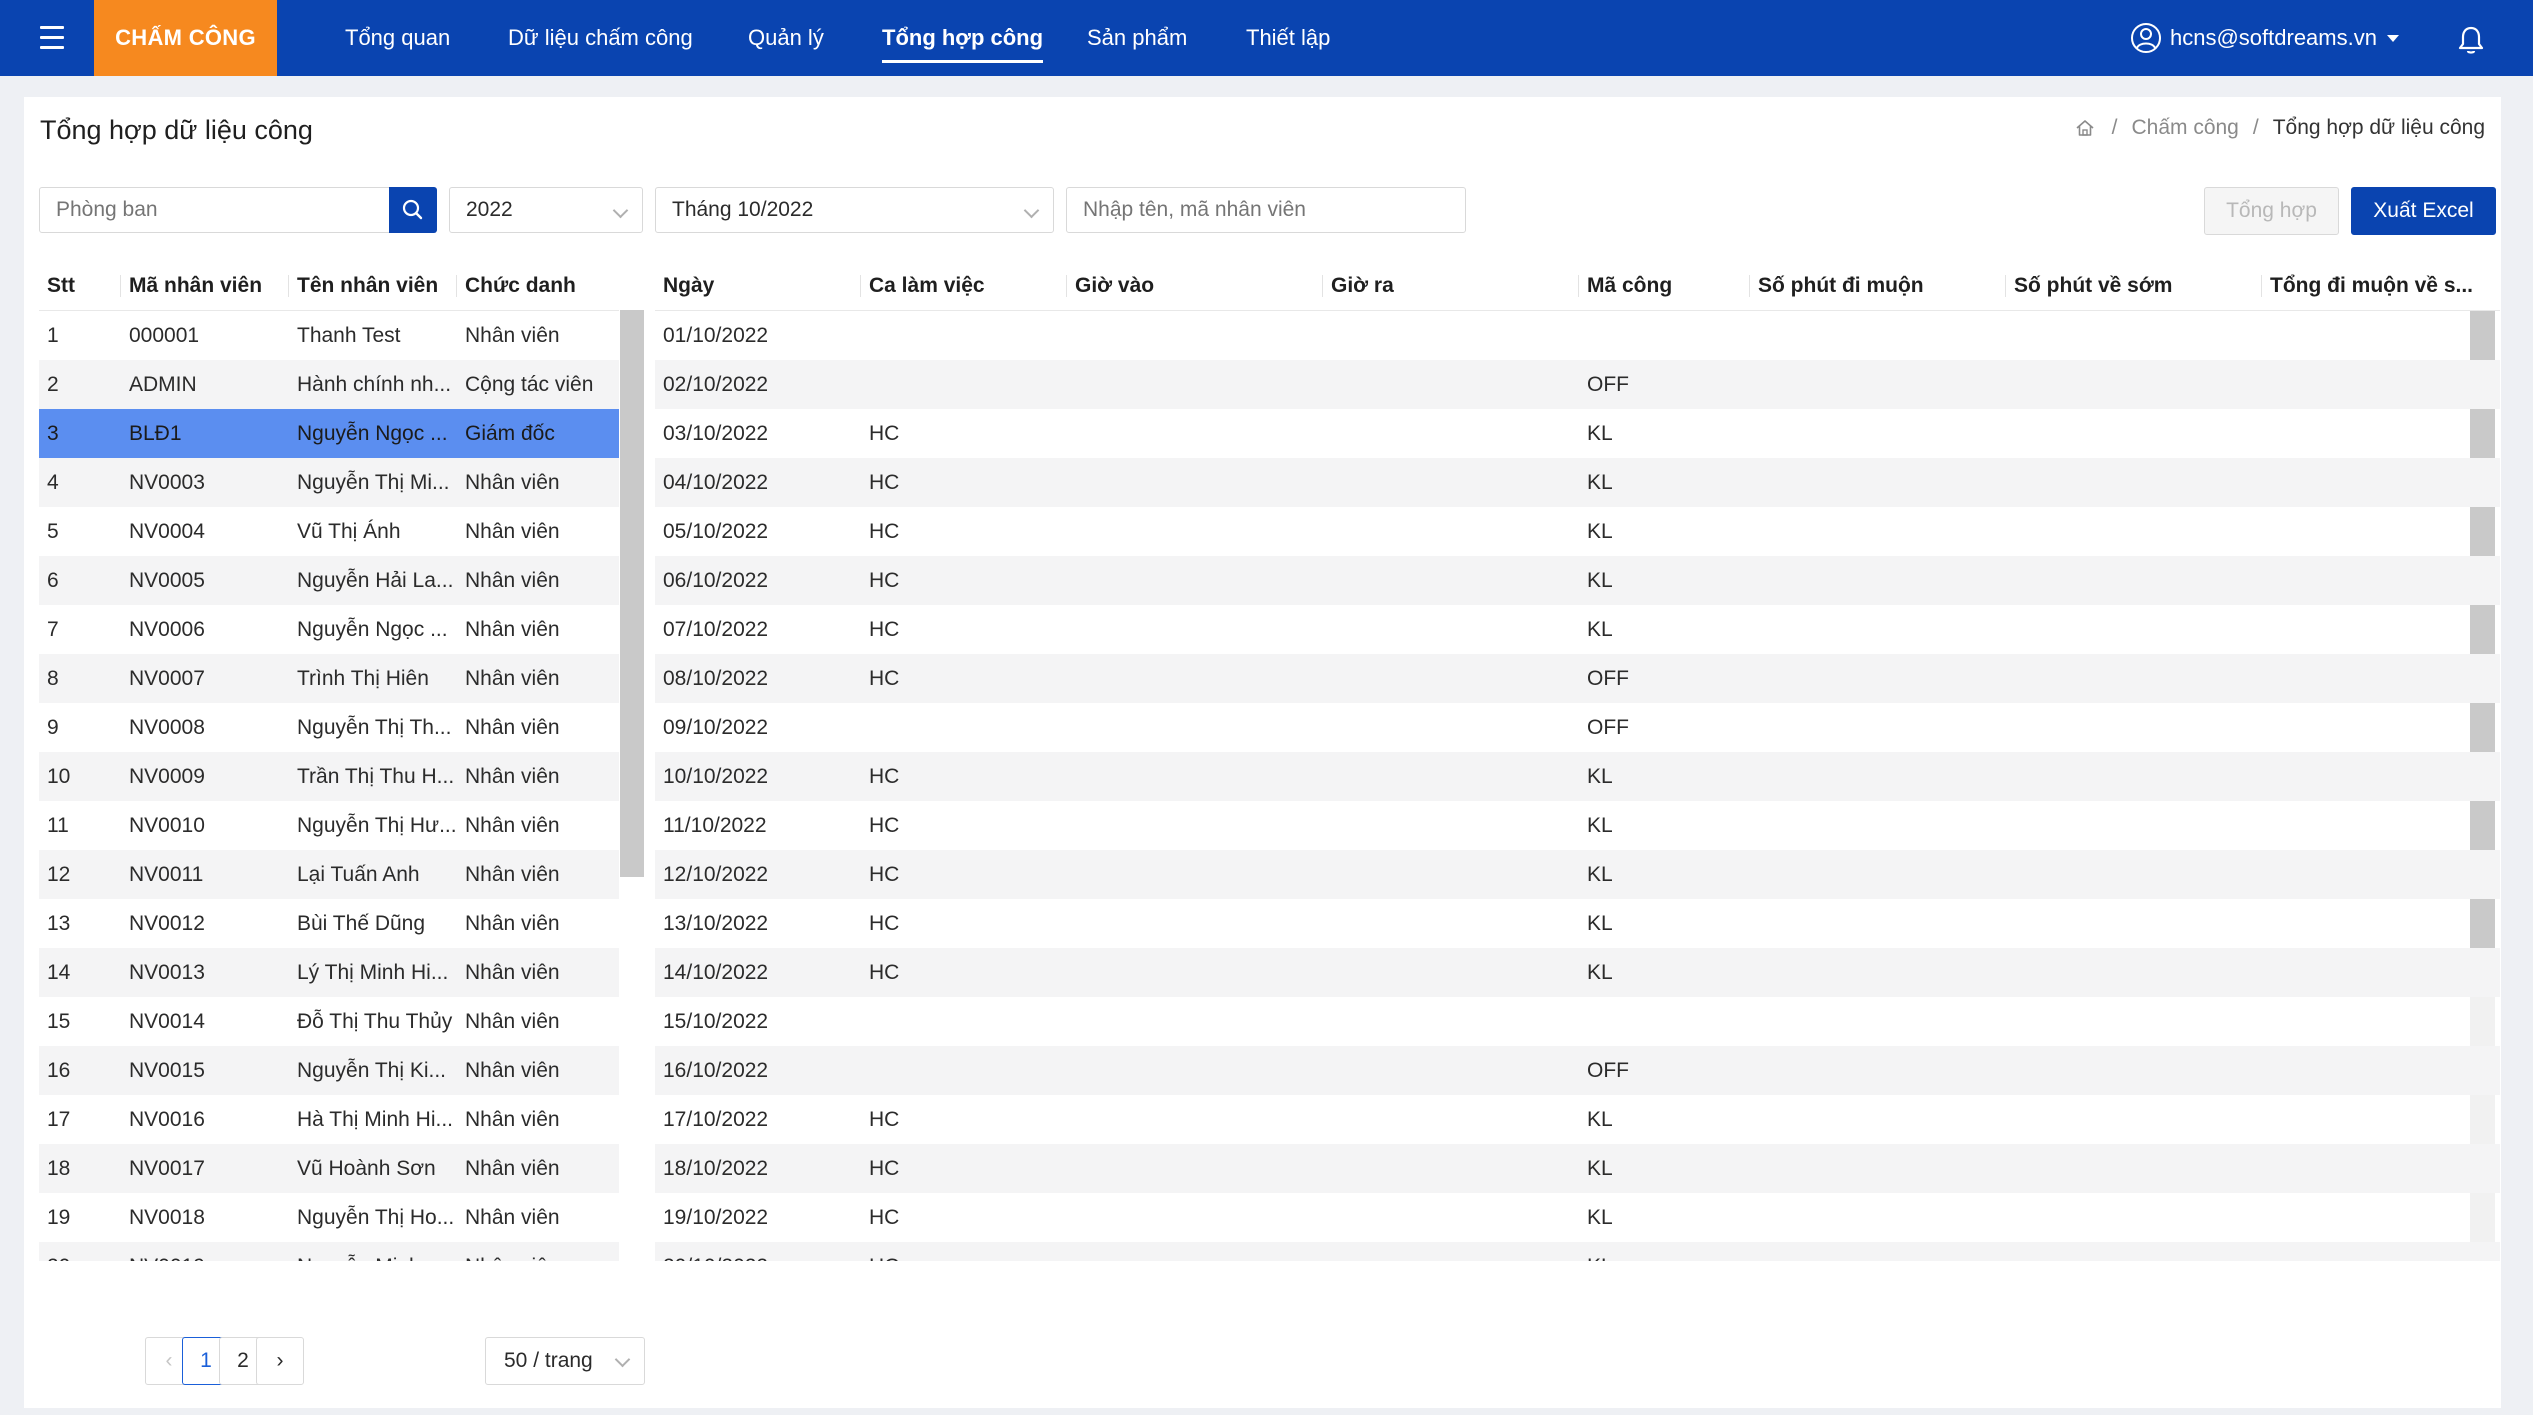 The height and width of the screenshot is (1415, 2533). Describe the element at coordinates (2271, 211) in the screenshot. I see `summarize-button: Tổng hợp` at that location.